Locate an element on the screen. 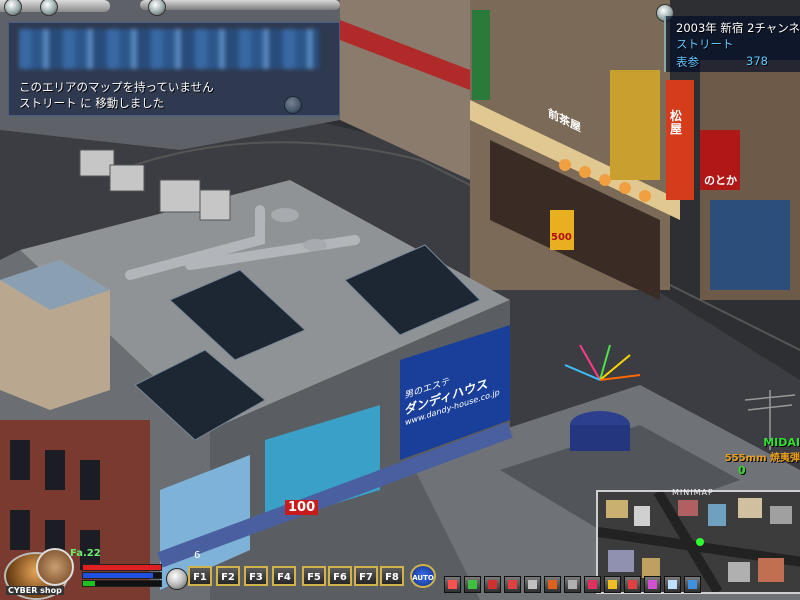 The height and width of the screenshot is (600, 800). hotkey-f7: F7 is located at coordinates (366, 576).